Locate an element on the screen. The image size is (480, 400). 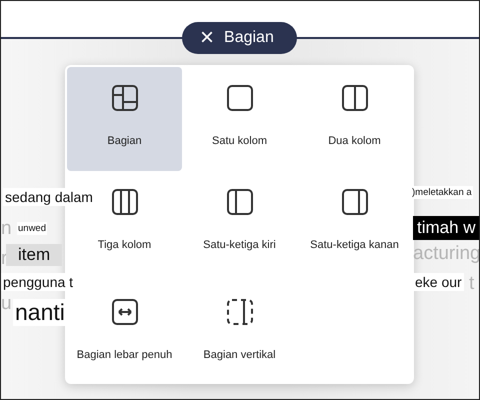
single-column-icon is located at coordinates (239, 98).